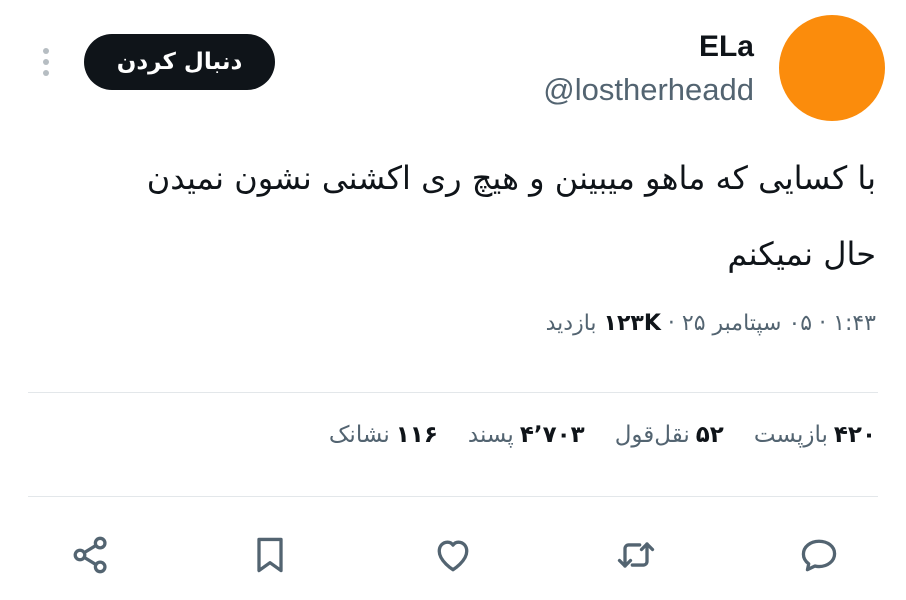 Image resolution: width=906 pixels, height=600 pixels. I want to click on like-button, so click(453, 555).